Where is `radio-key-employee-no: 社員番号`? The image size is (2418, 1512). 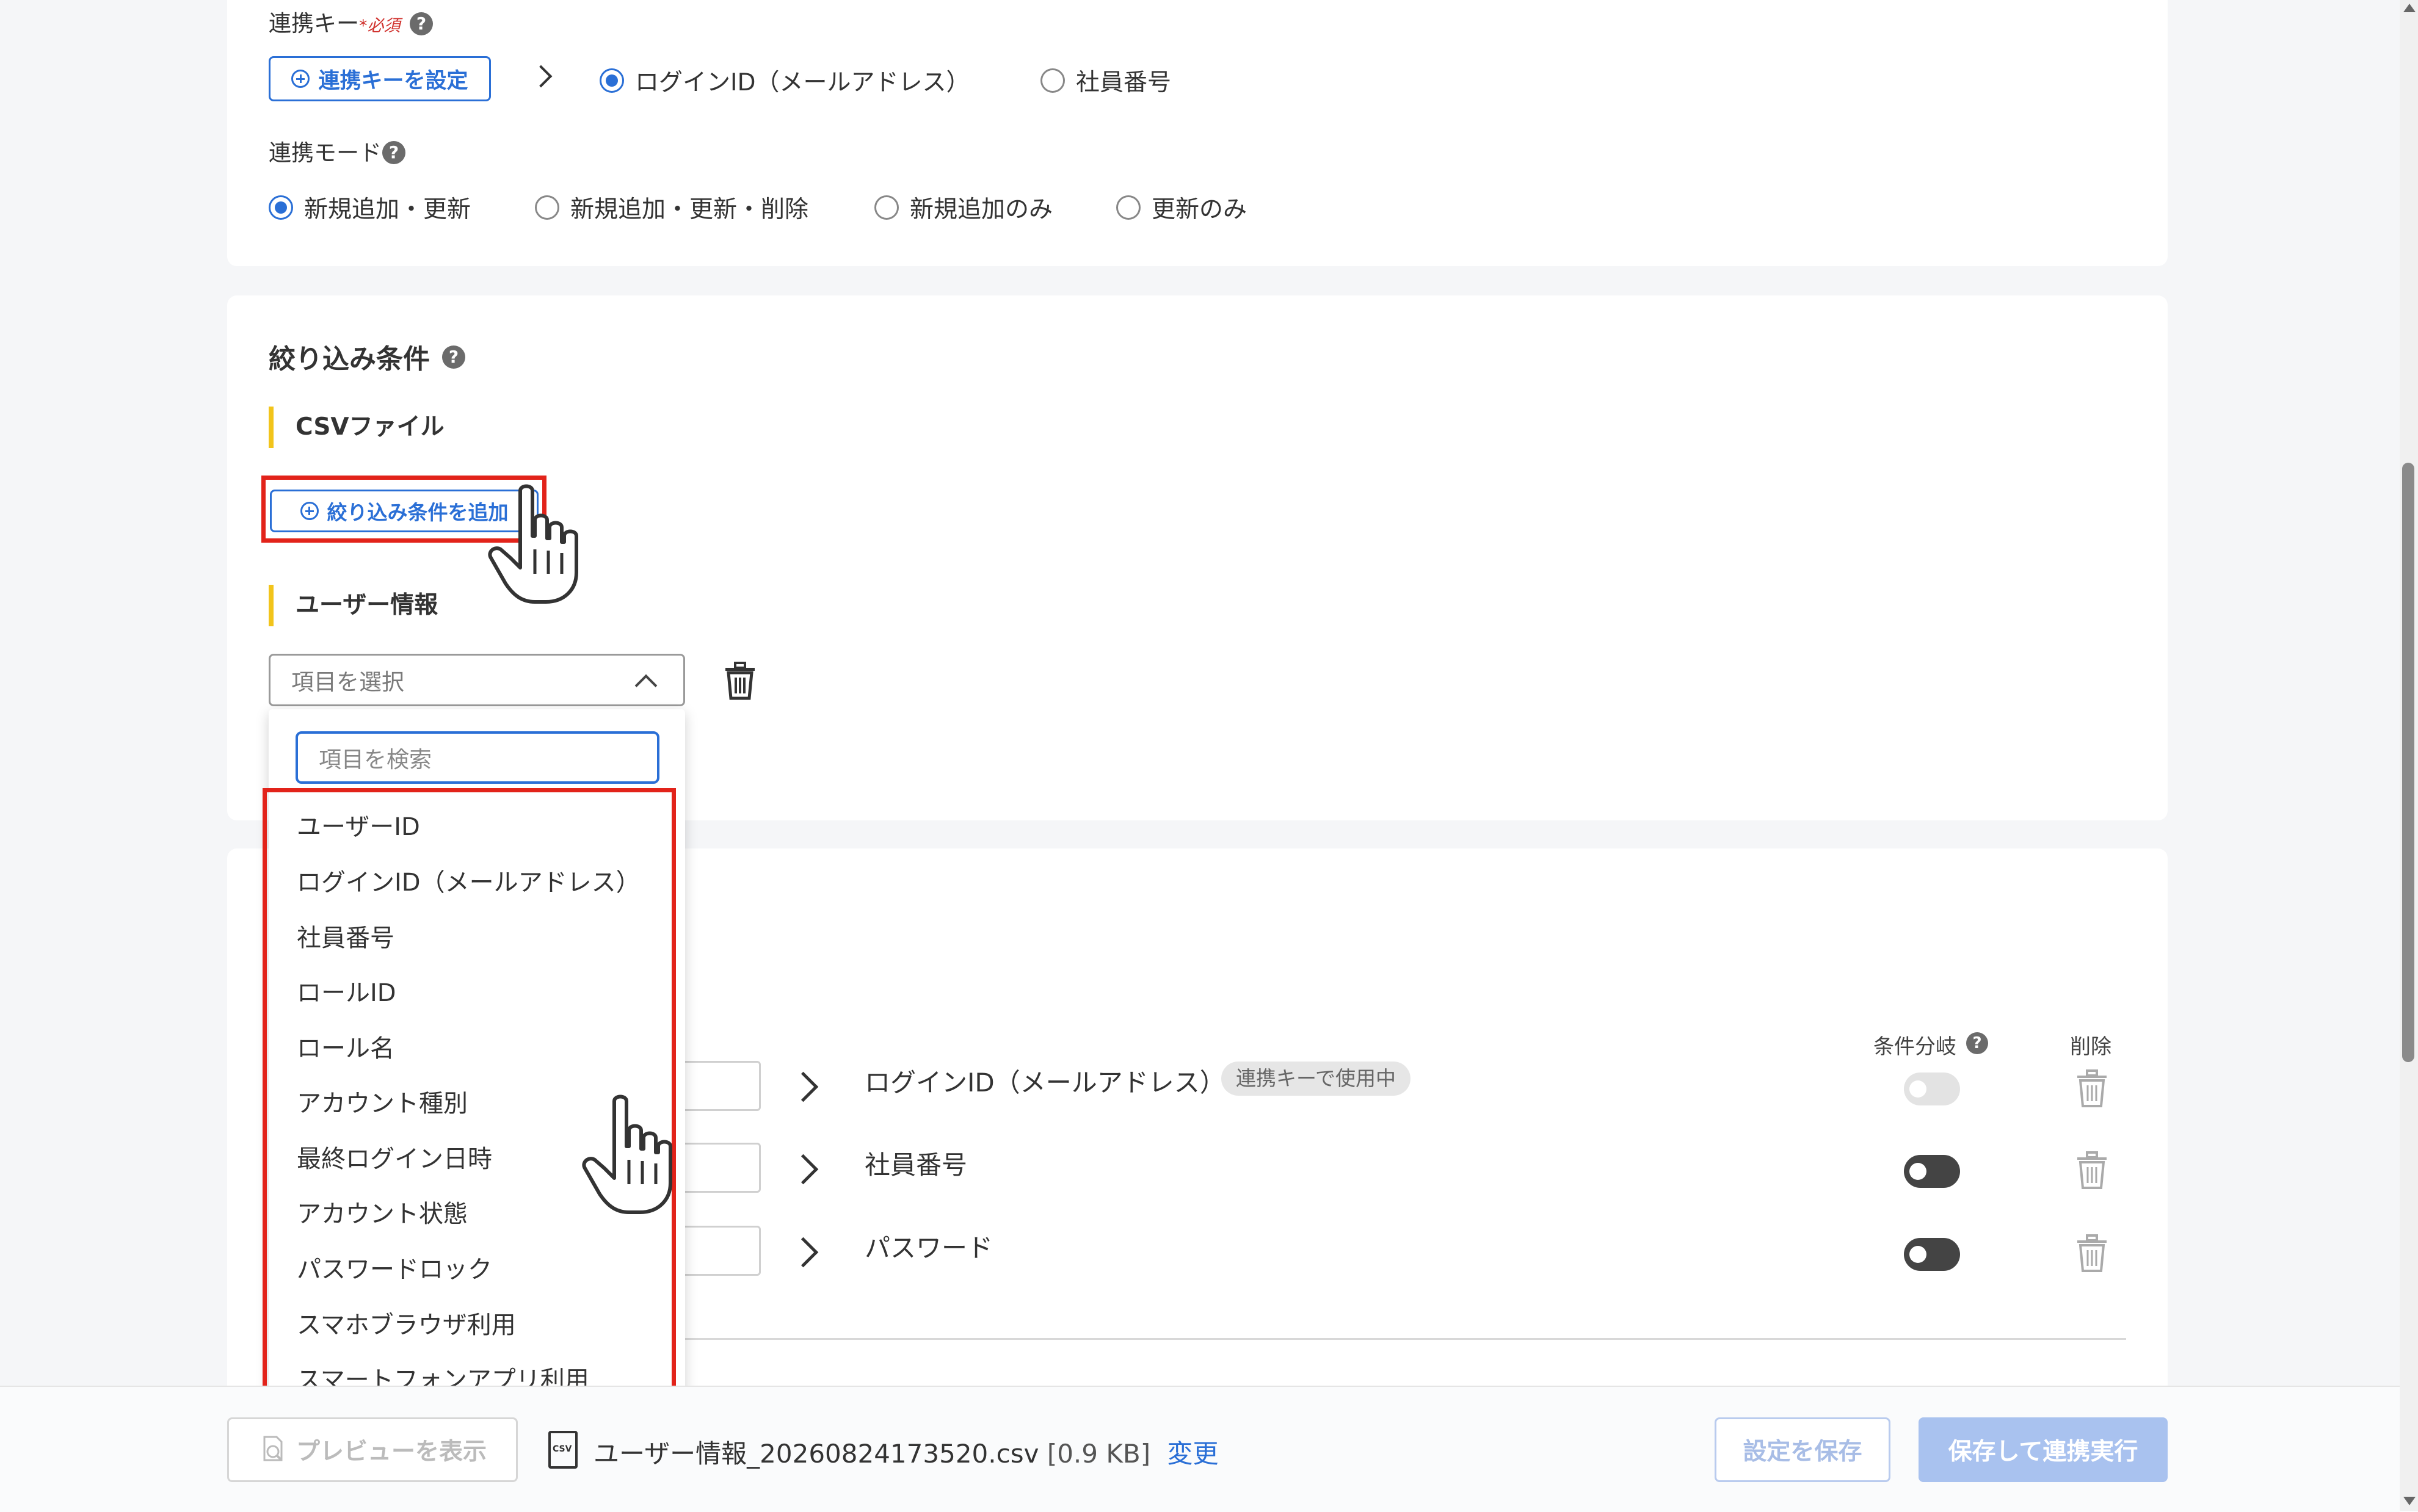 radio-key-employee-no: 社員番号 is located at coordinates (1105, 80).